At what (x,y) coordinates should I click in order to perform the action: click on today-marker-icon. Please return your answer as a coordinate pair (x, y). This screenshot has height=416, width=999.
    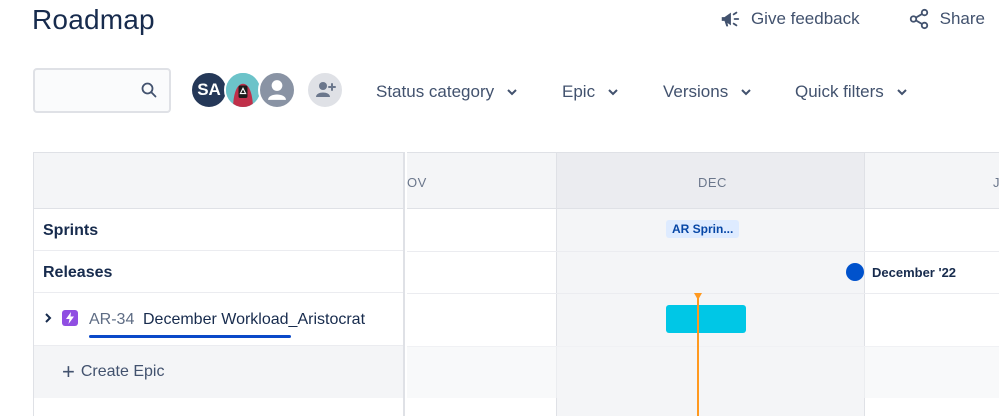
    Looking at the image, I should click on (698, 296).